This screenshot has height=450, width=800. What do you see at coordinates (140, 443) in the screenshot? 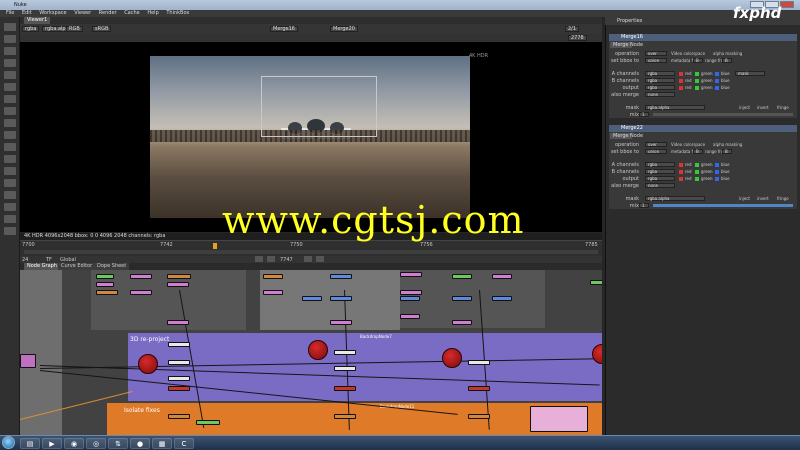
I see `taskbar-nuke-icon: ●` at bounding box center [140, 443].